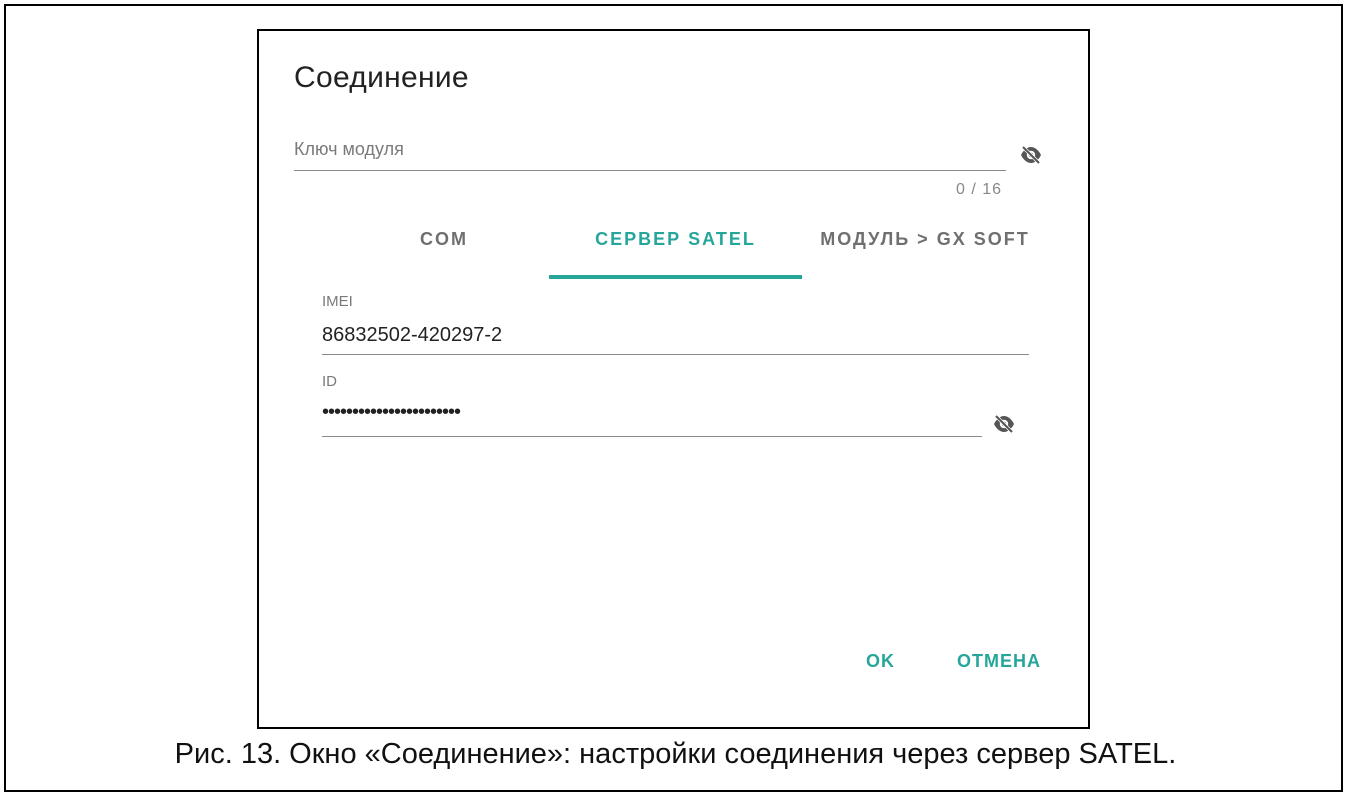  What do you see at coordinates (675, 354) in the screenshot?
I see `imei-underline` at bounding box center [675, 354].